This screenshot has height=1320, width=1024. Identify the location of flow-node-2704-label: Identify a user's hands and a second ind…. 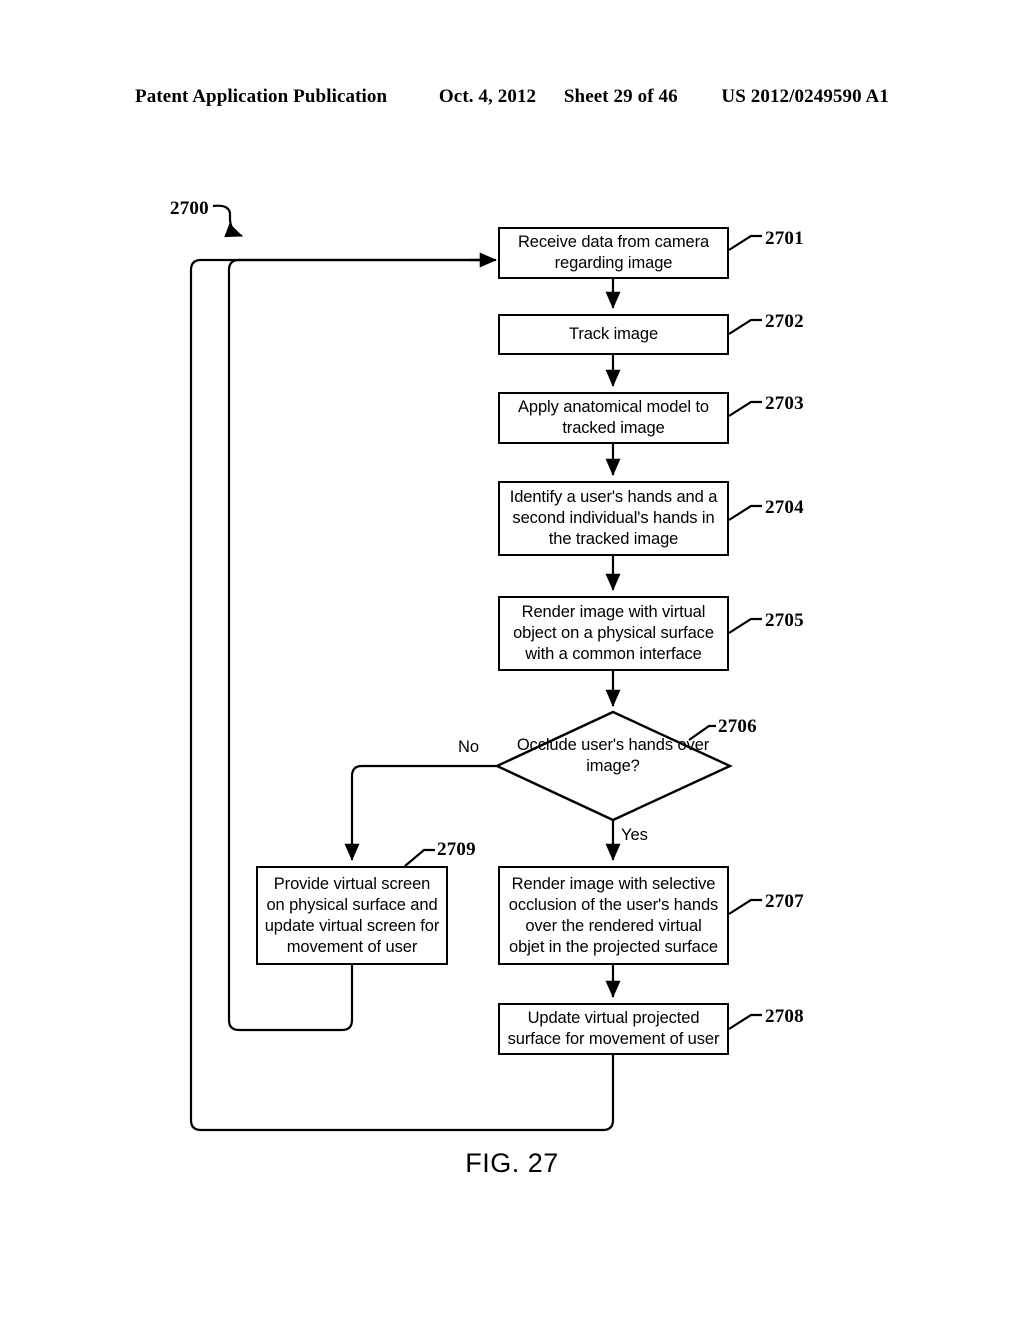
(613, 518).